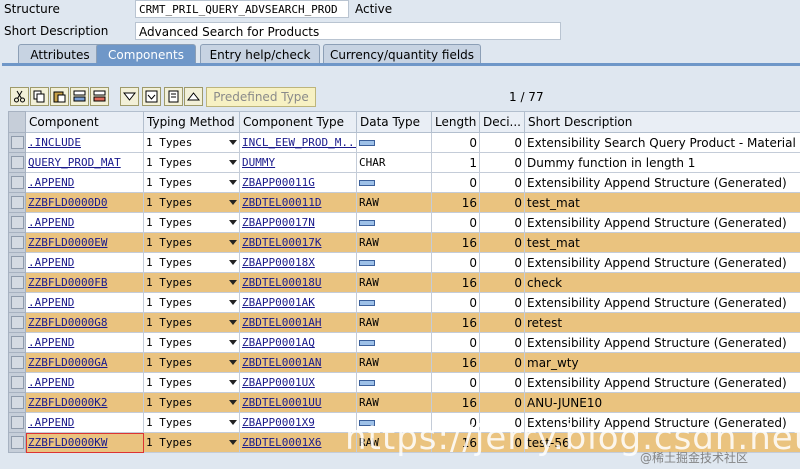 The width and height of the screenshot is (800, 469). What do you see at coordinates (298, 202) in the screenshot?
I see `component-type-cell: ZBDTEL00011D` at bounding box center [298, 202].